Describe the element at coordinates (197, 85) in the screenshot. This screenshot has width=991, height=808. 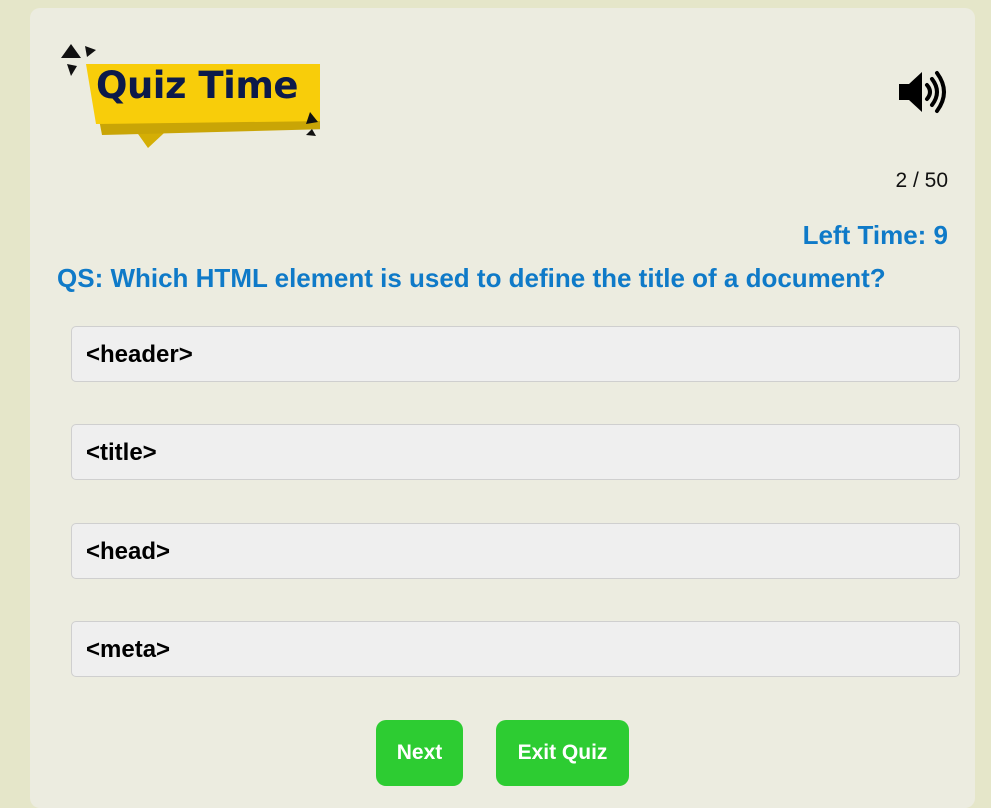
I see `logo-title: Quiz Time` at that location.